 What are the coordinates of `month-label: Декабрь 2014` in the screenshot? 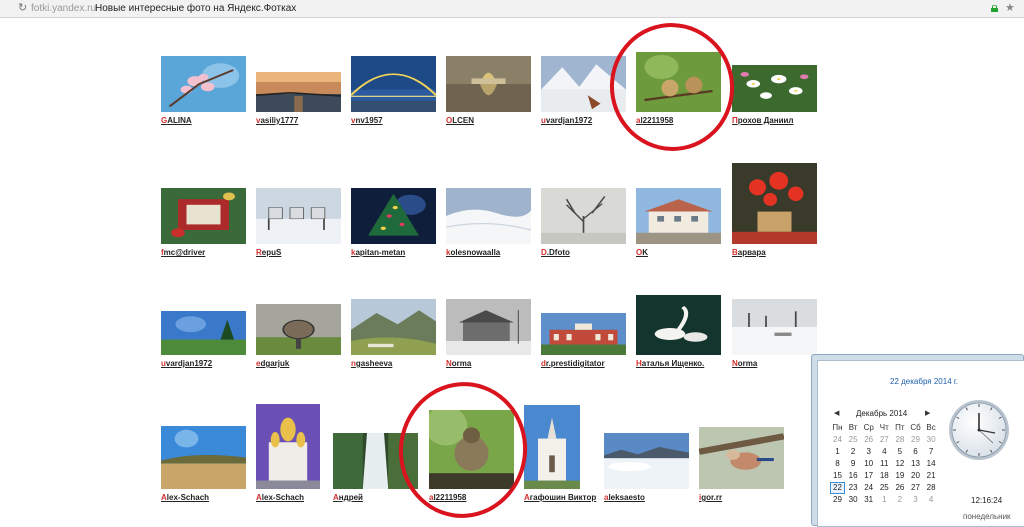 It's located at (881, 413).